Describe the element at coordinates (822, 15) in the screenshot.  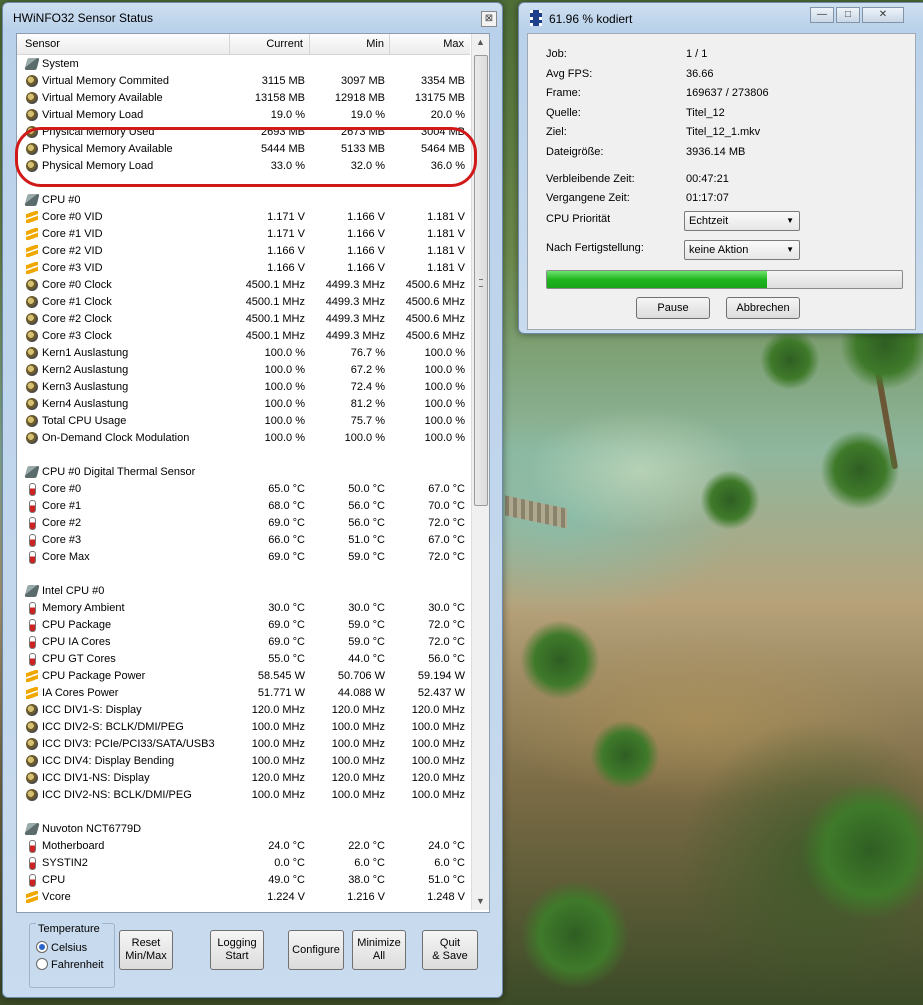
I see `minimize-button: —` at that location.